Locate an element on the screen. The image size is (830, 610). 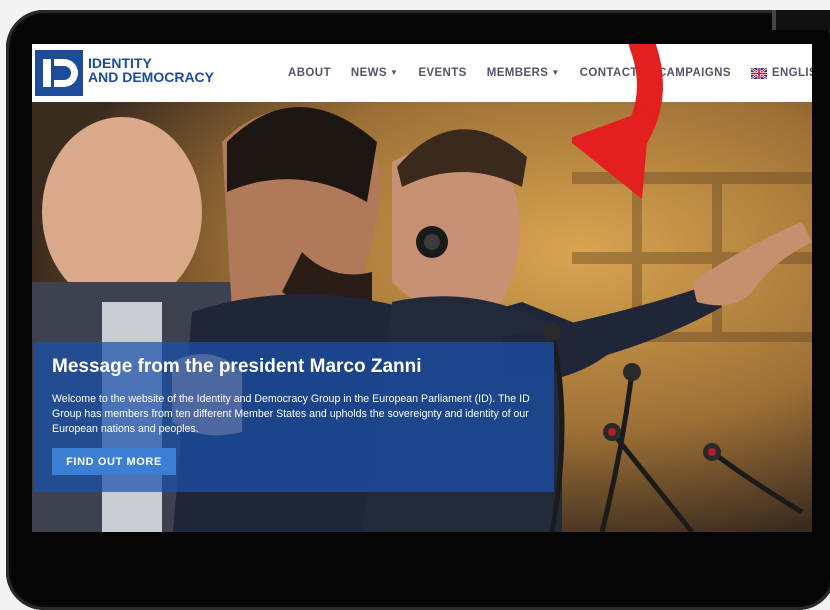
device-edge is located at coordinates (801, 20).